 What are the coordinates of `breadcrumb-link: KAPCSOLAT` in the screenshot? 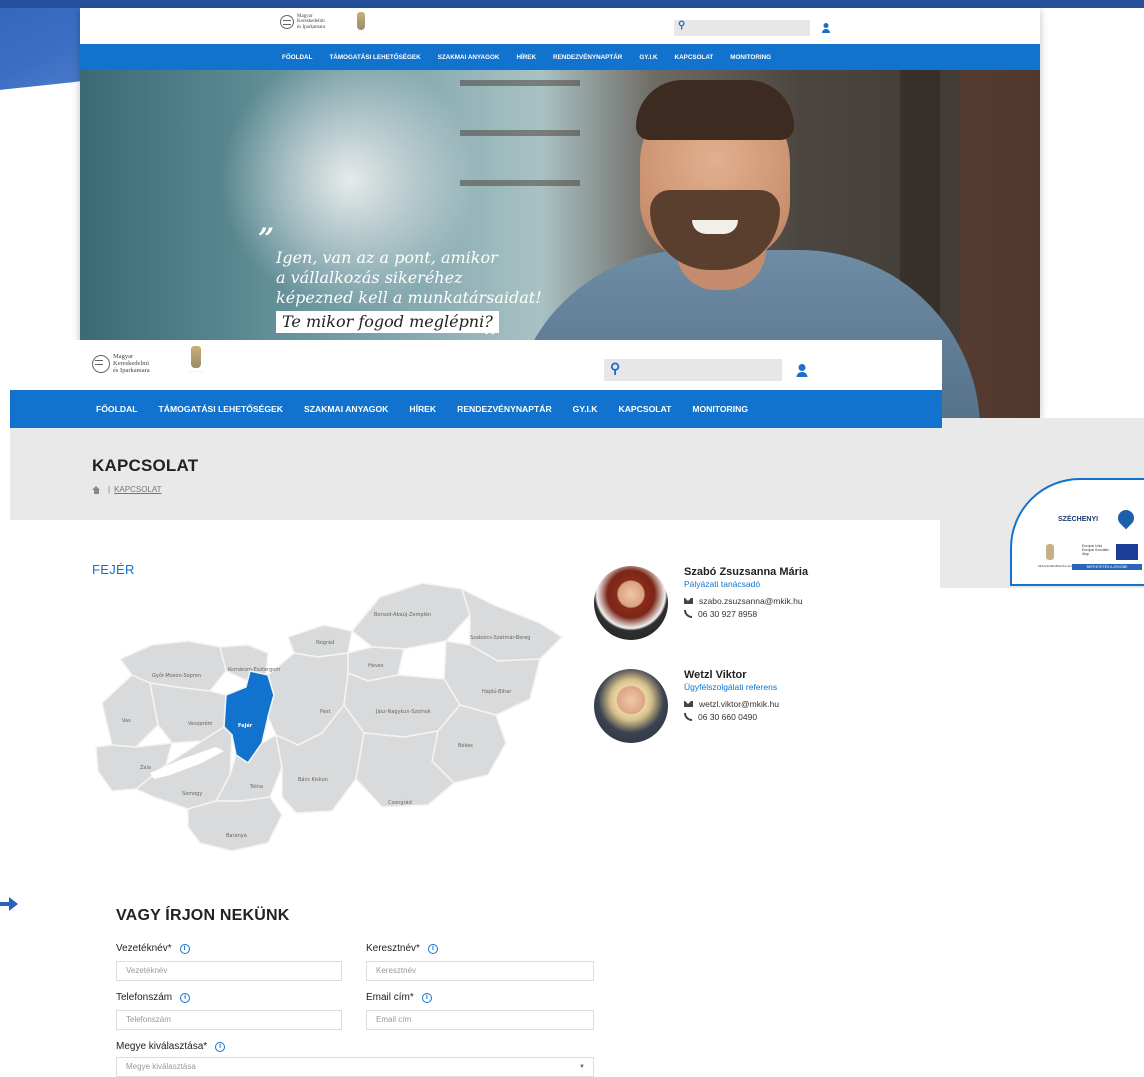 It's located at (137, 489).